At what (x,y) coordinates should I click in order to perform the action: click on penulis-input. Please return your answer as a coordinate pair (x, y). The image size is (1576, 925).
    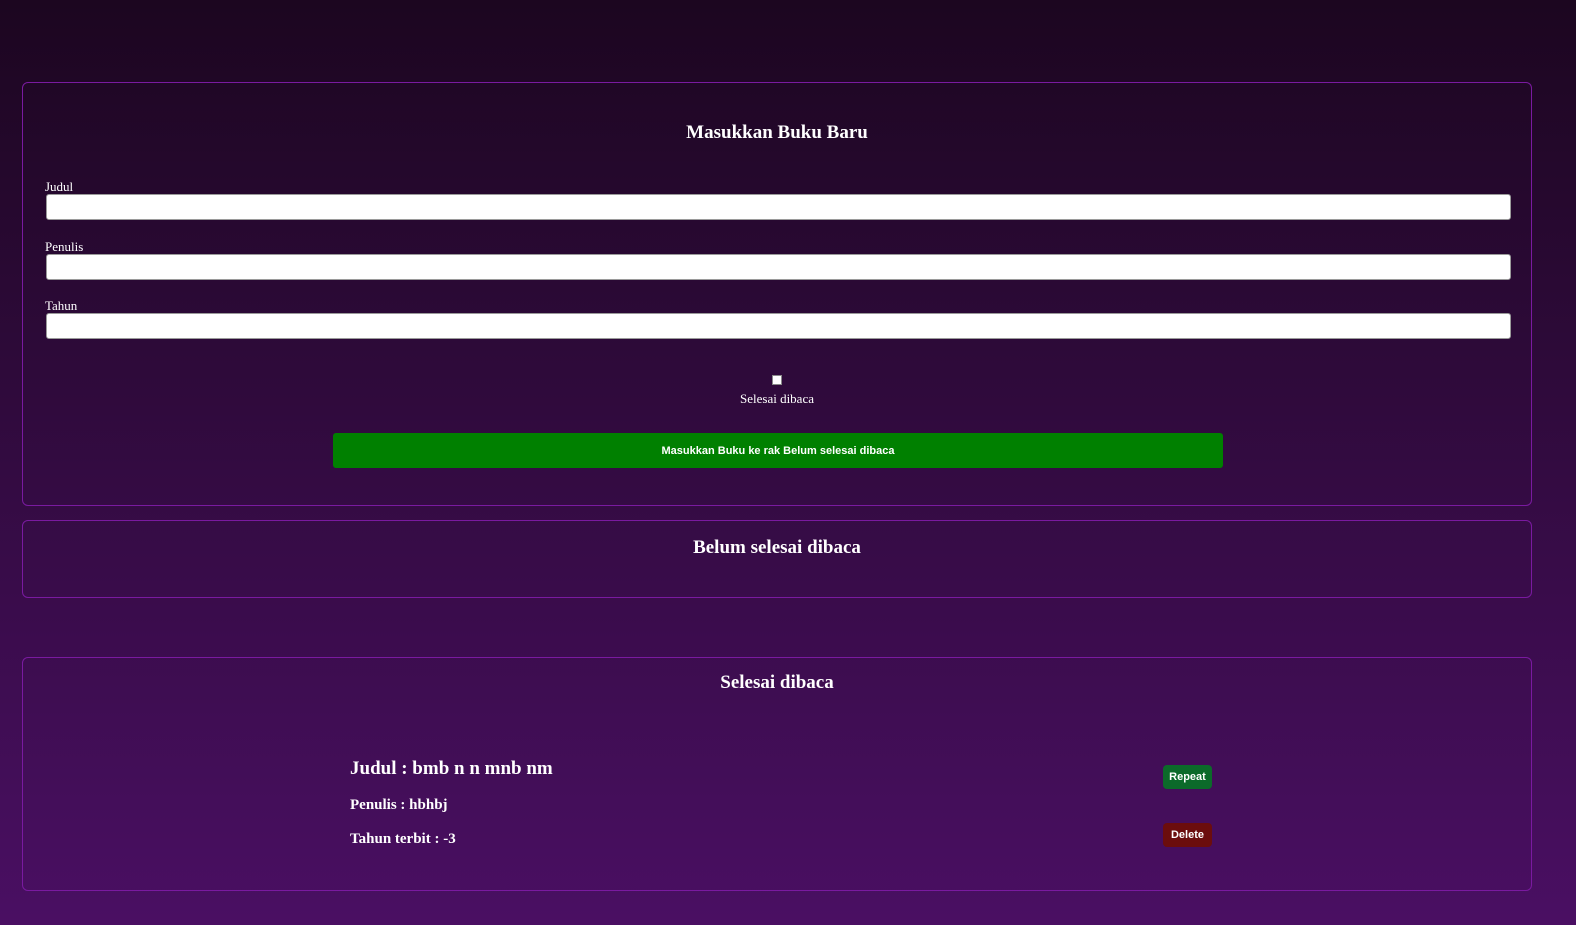
    Looking at the image, I should click on (778, 267).